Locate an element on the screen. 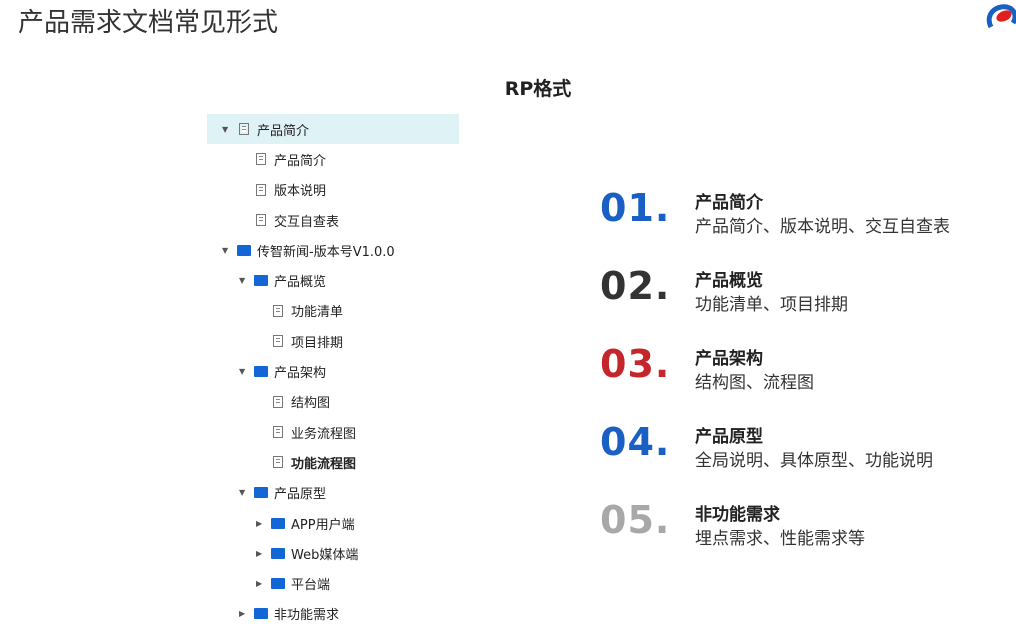  tree-item: ▶ APP用户端 is located at coordinates (333, 523).